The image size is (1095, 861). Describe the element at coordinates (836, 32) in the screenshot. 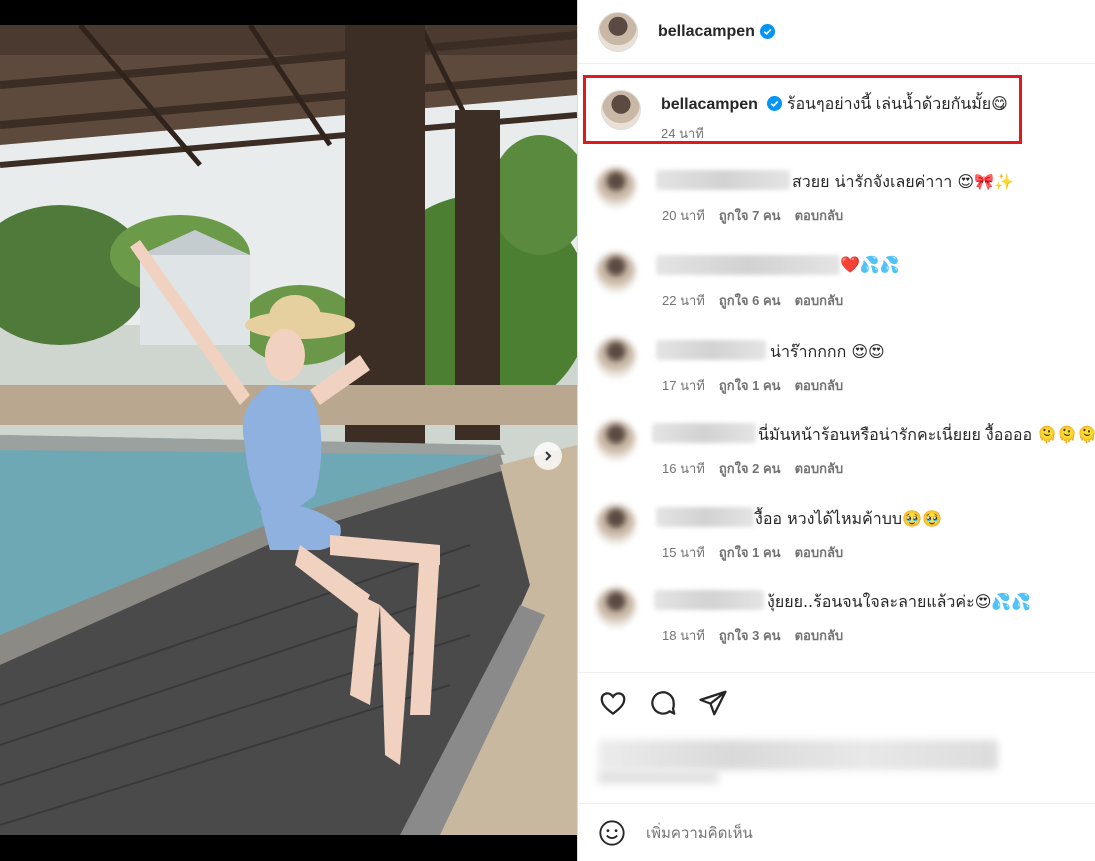

I see `post-header: bellacampen` at that location.